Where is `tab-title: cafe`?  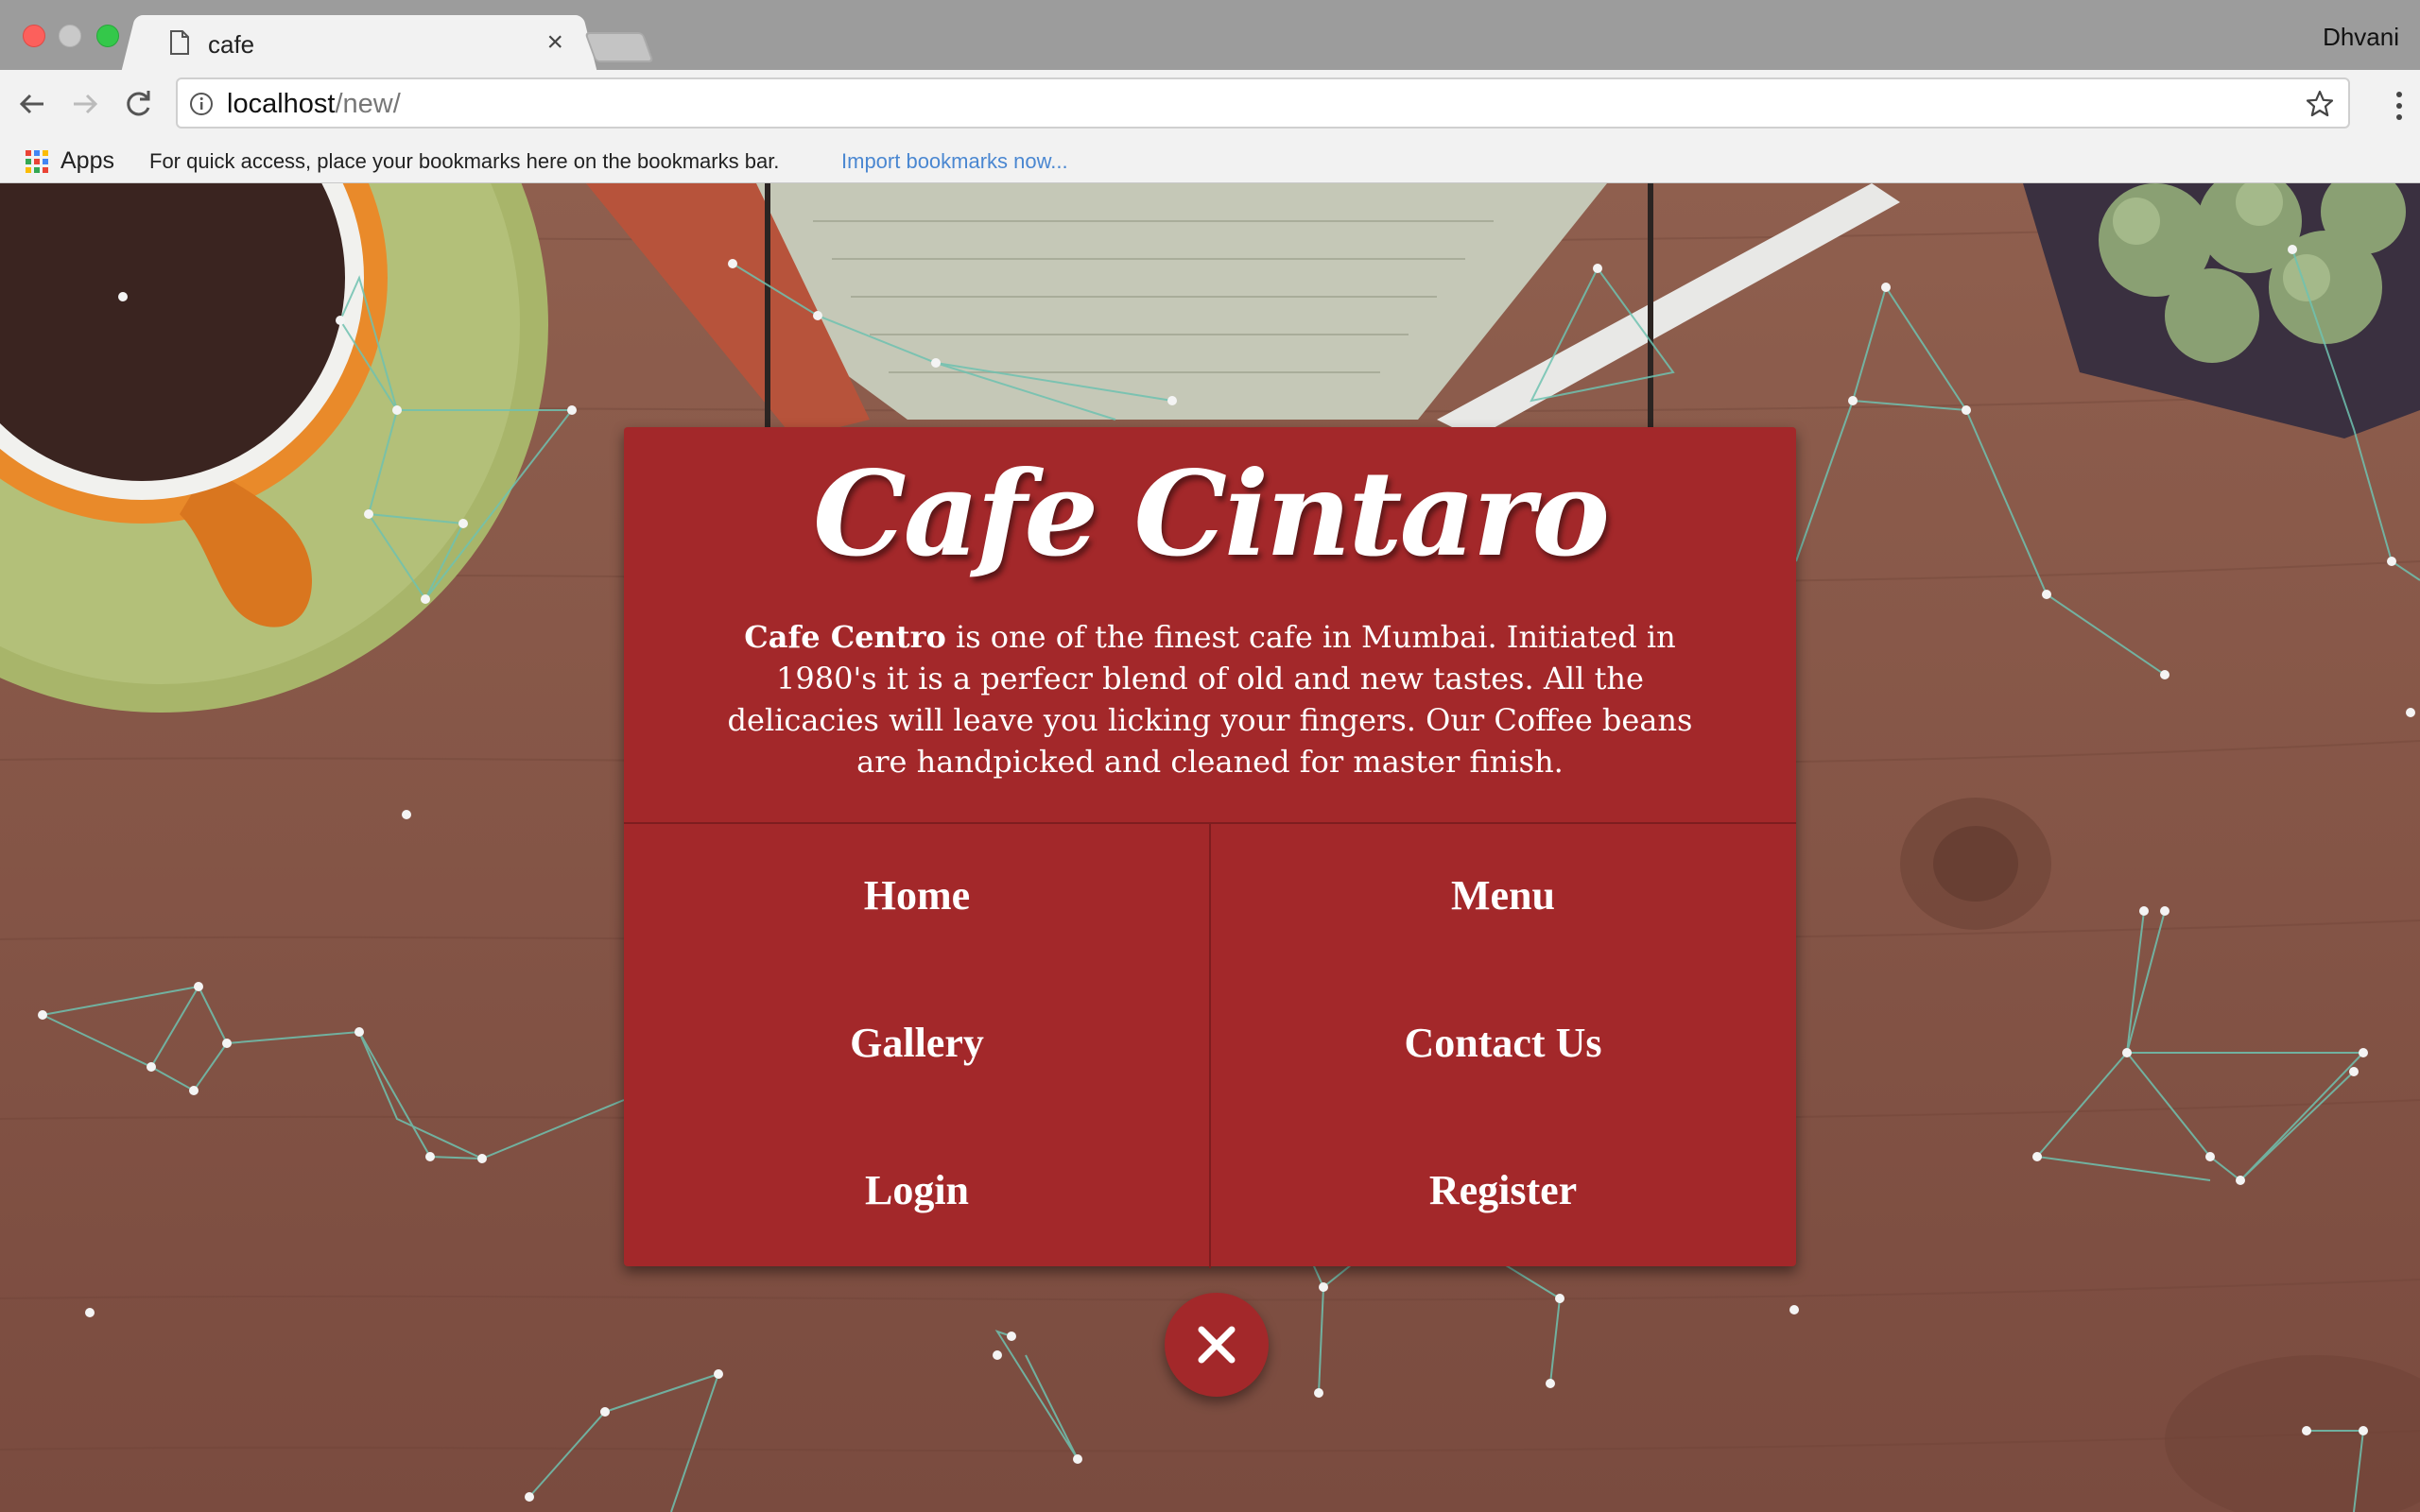
tab-title: cafe is located at coordinates (231, 44).